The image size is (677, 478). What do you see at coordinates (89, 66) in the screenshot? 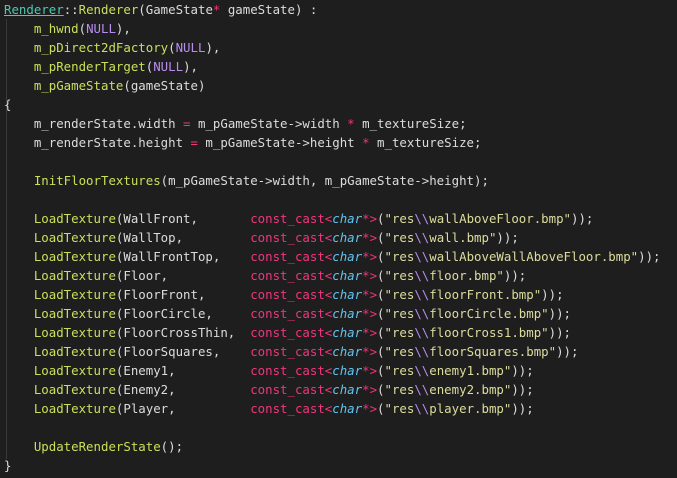
I see `code-token: m_pRenderTarget` at bounding box center [89, 66].